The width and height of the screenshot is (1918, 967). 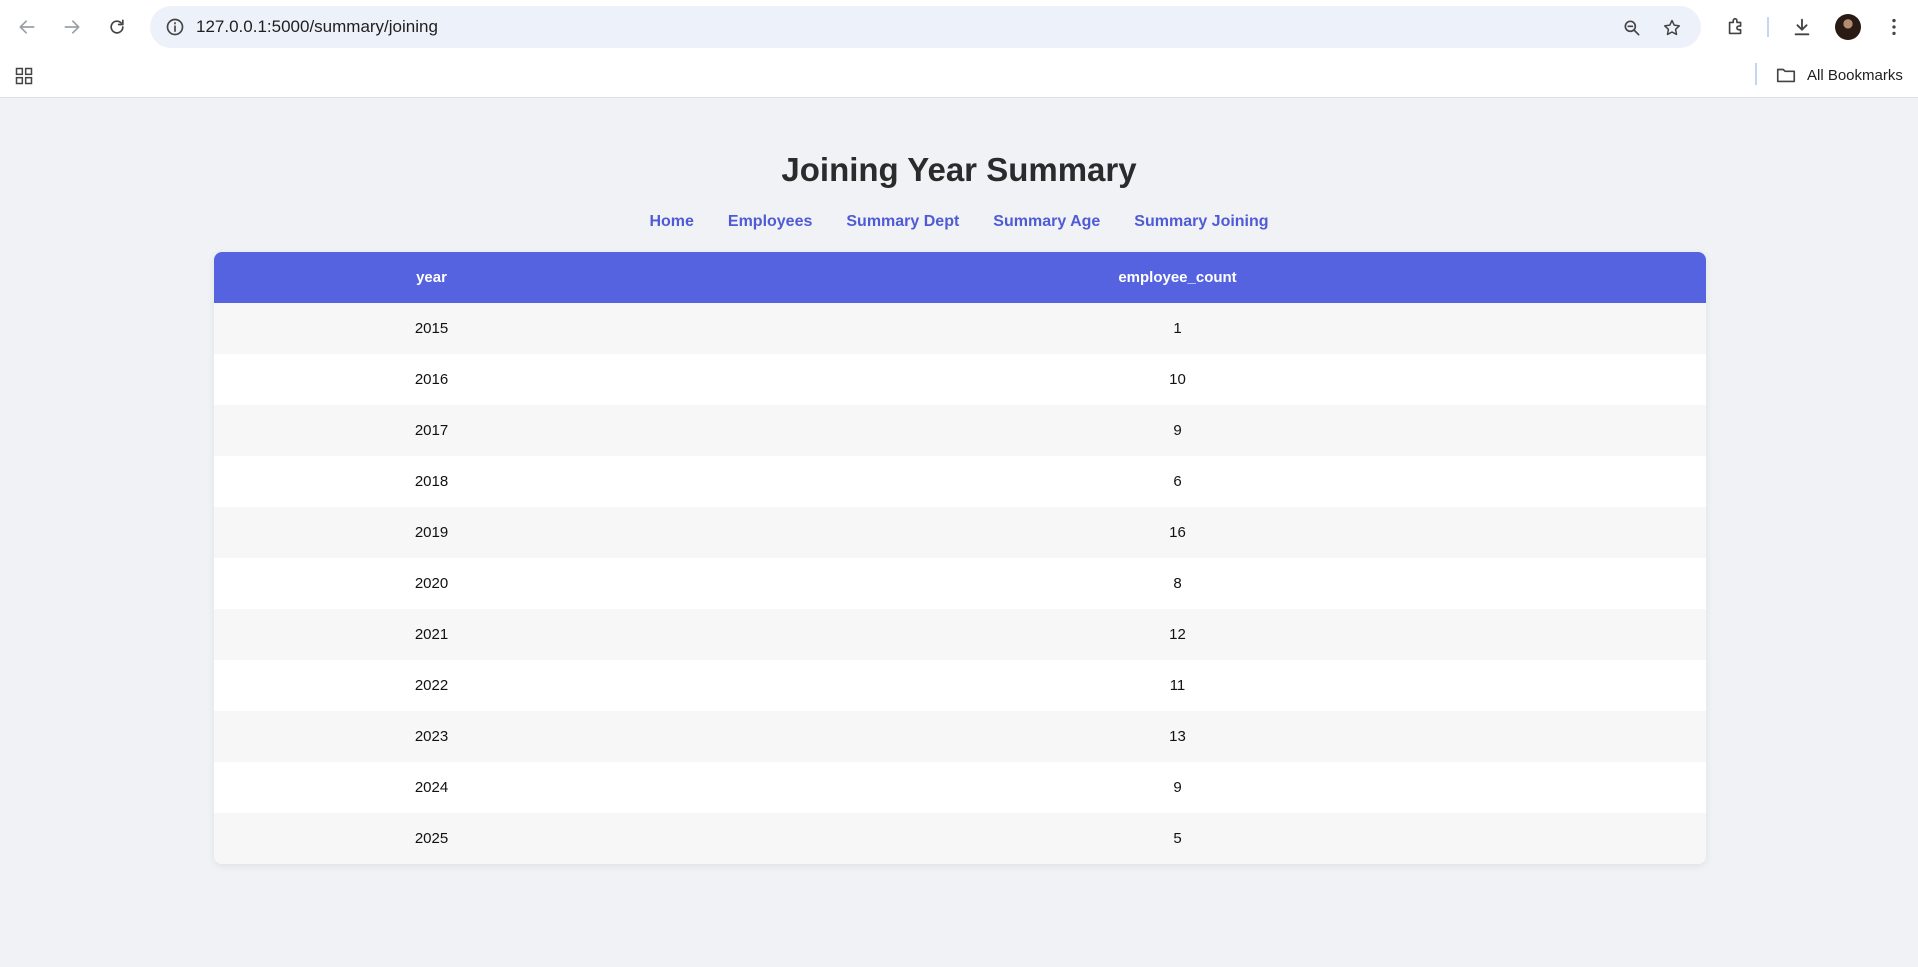 What do you see at coordinates (960, 685) in the screenshot?
I see `table-row: 2022 11` at bounding box center [960, 685].